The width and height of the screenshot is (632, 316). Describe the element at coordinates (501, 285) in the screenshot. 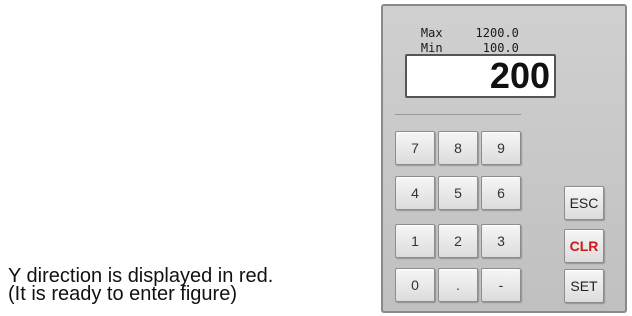

I see `key-minus: -` at that location.